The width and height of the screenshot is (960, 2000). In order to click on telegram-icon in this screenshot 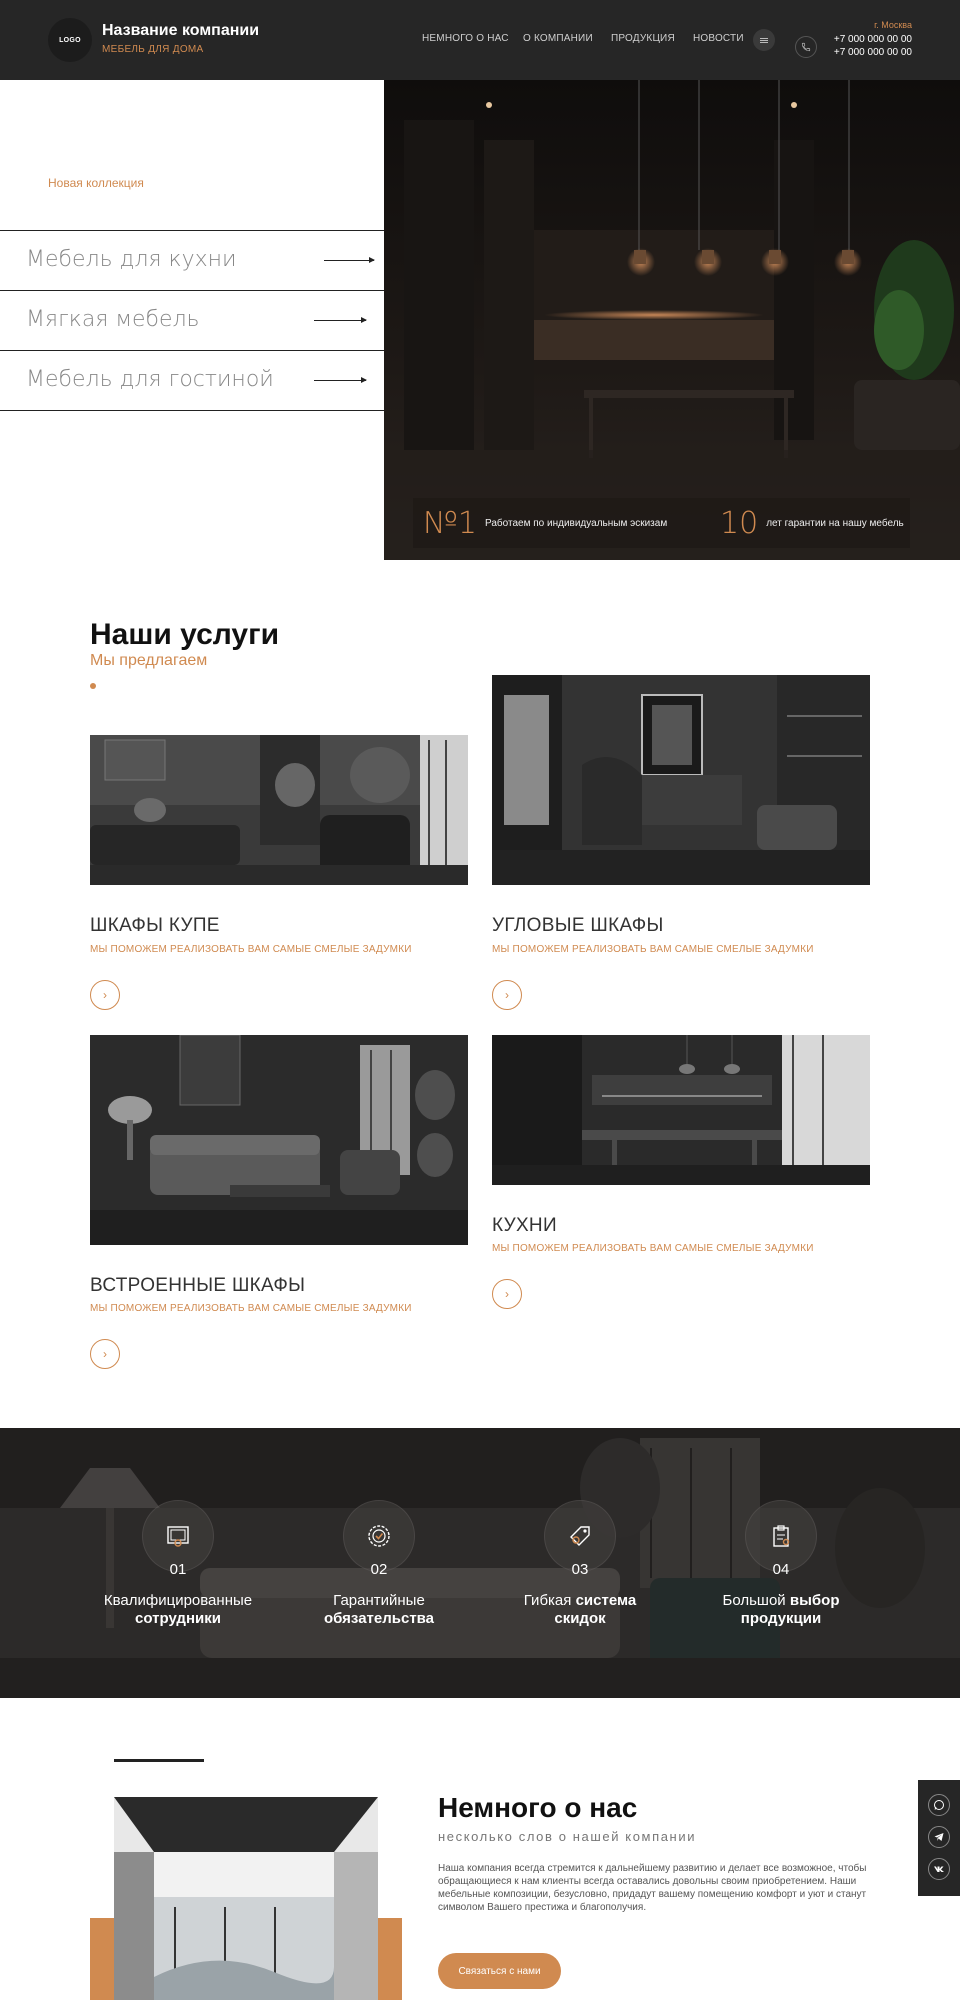, I will do `click(939, 1837)`.